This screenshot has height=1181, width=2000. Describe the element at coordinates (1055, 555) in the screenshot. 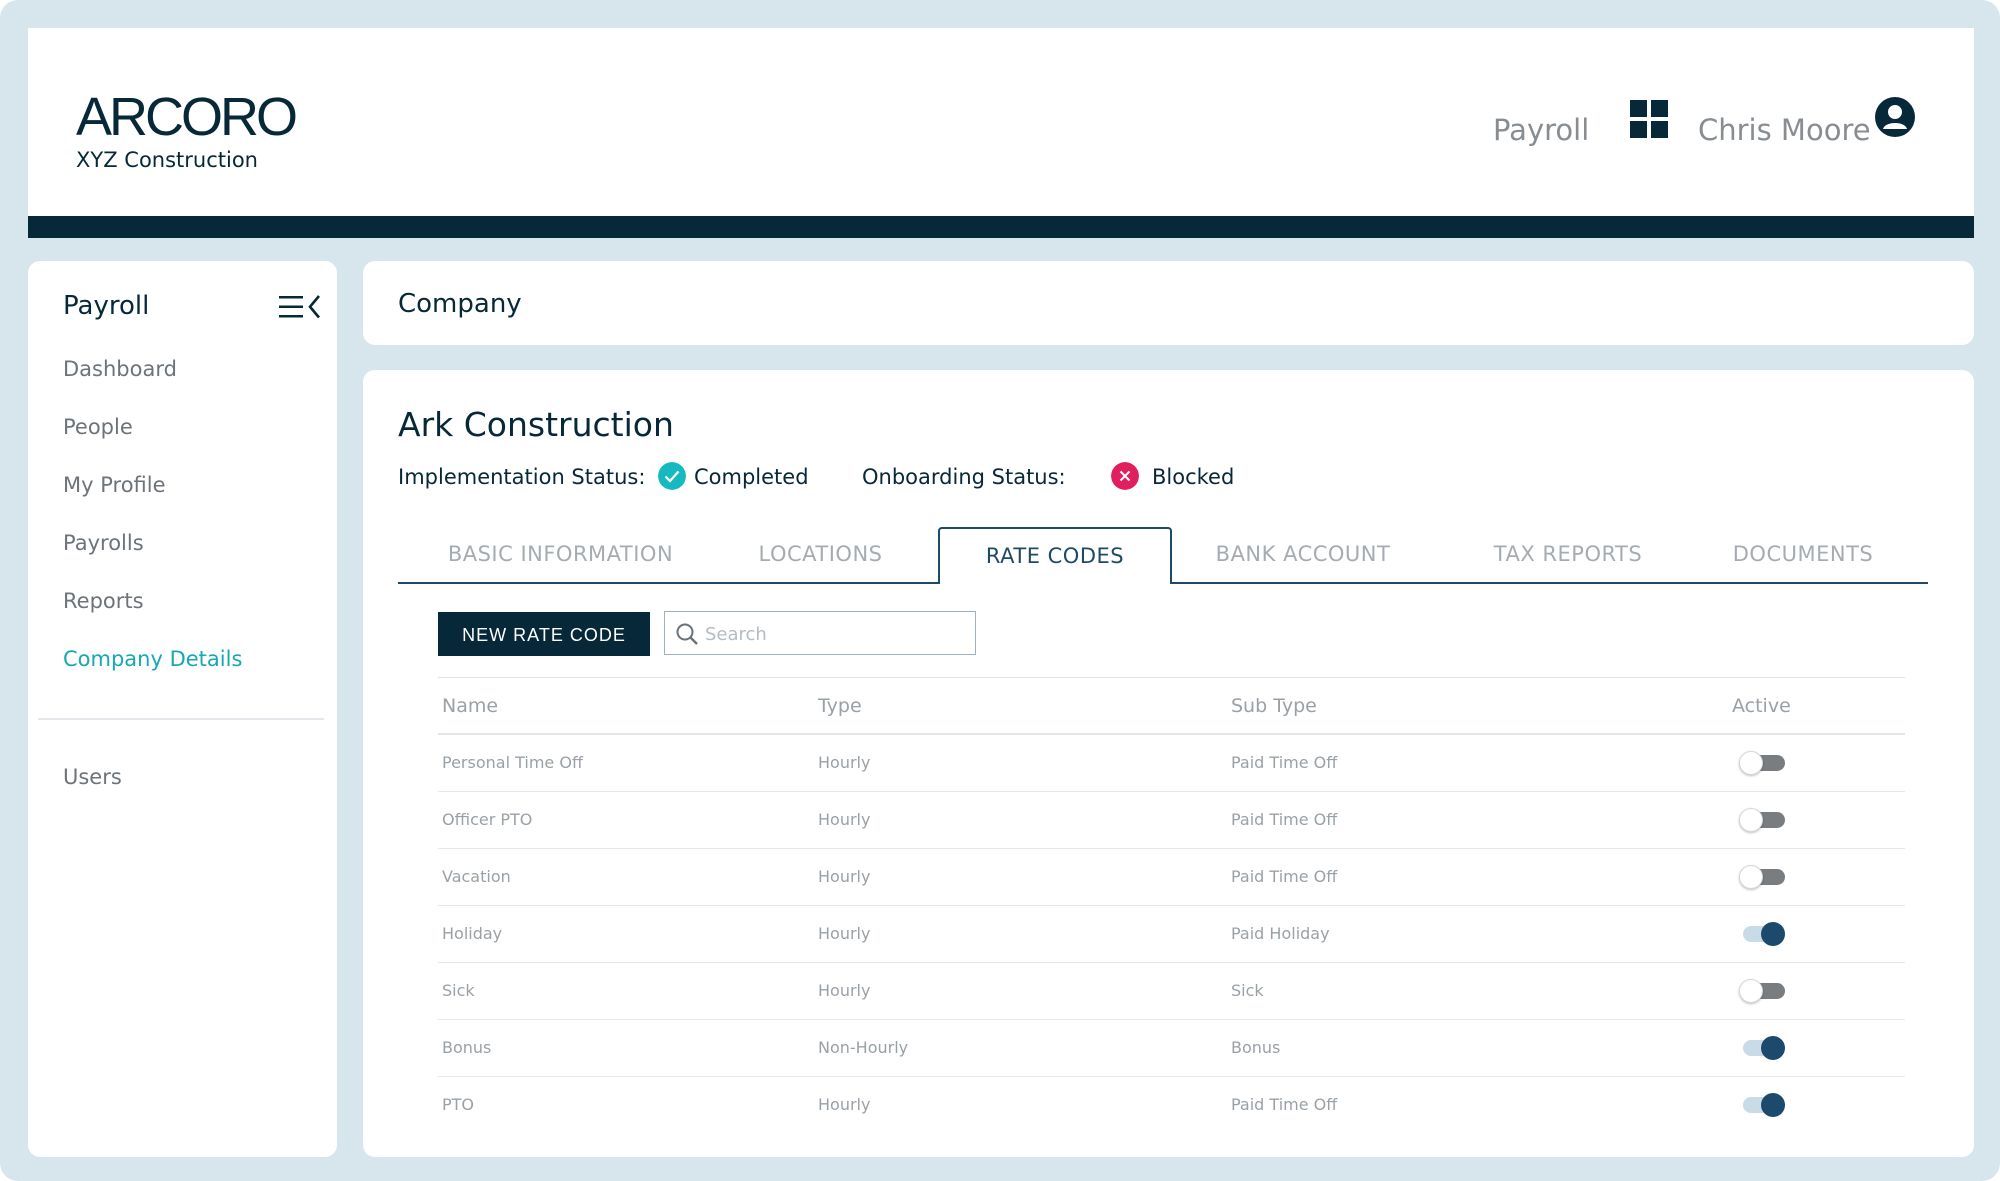

I see `tab-rate-codes: RATE CODES` at that location.